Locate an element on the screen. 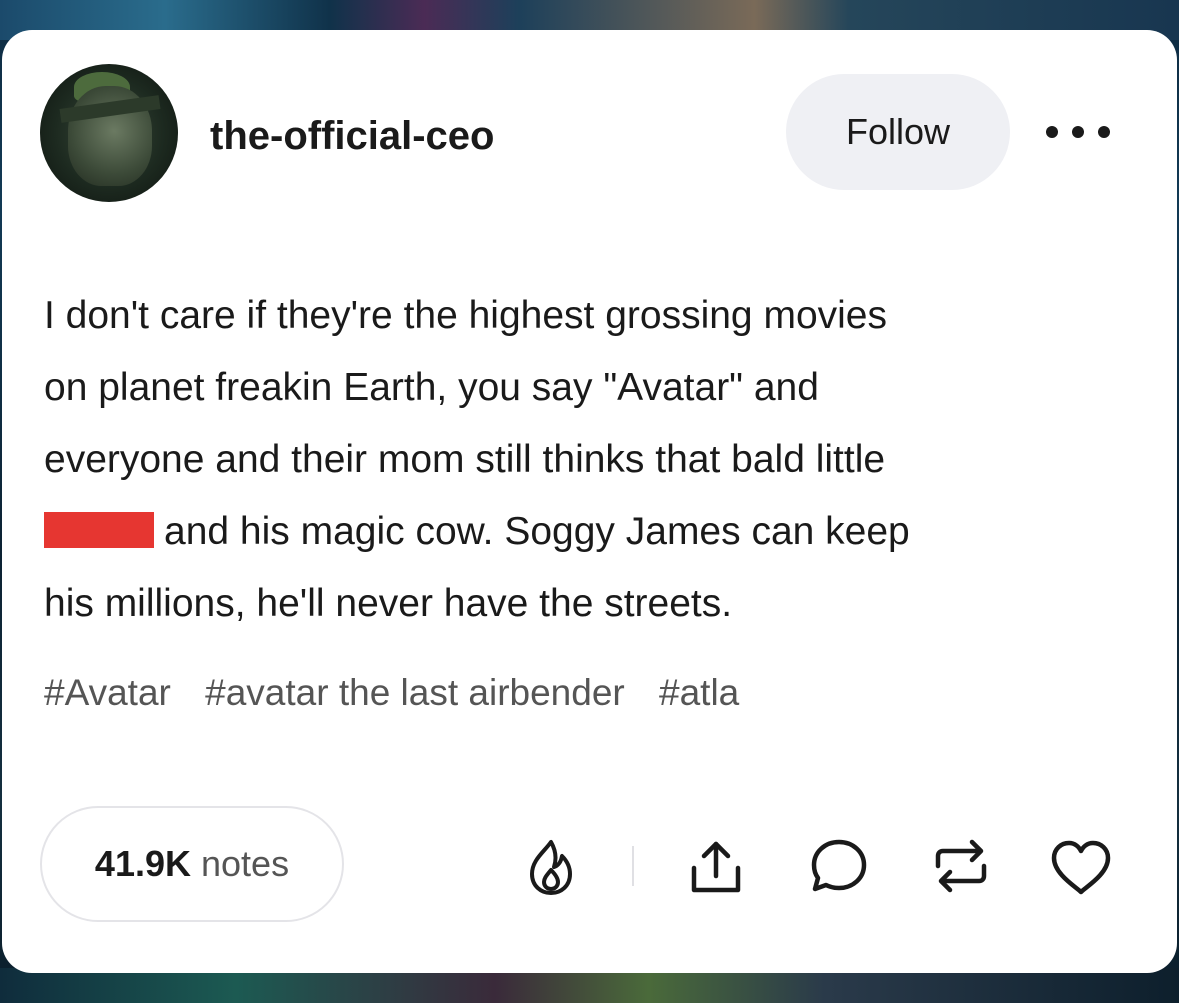 The image size is (1179, 1003). tag-list: #Avatar #avatar the last airbender #atla is located at coordinates (403, 693).